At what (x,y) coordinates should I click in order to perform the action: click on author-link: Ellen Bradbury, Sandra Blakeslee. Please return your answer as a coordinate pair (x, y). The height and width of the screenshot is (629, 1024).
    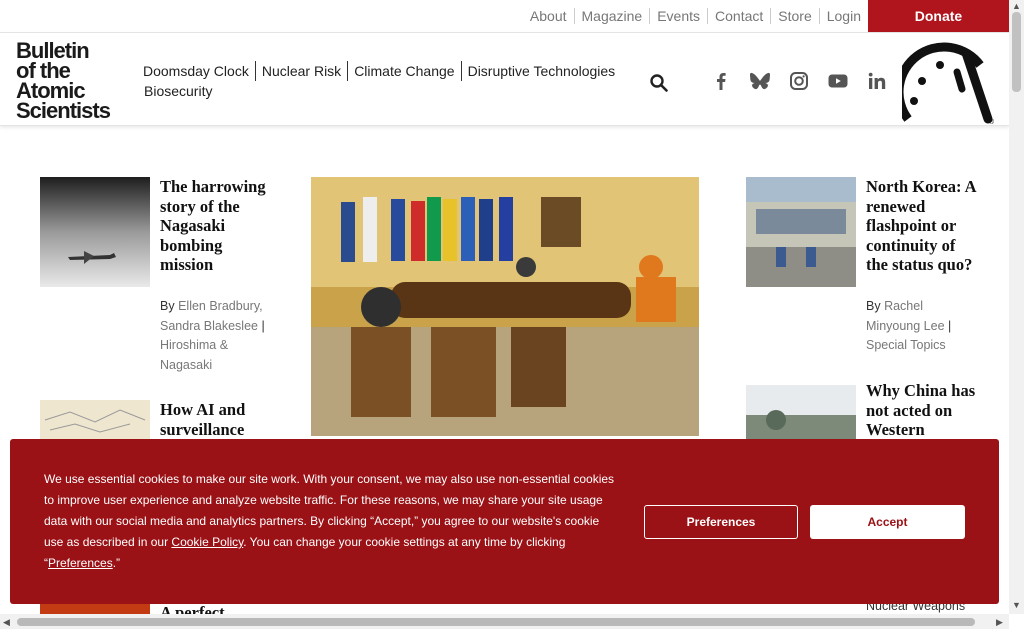
    Looking at the image, I should click on (211, 316).